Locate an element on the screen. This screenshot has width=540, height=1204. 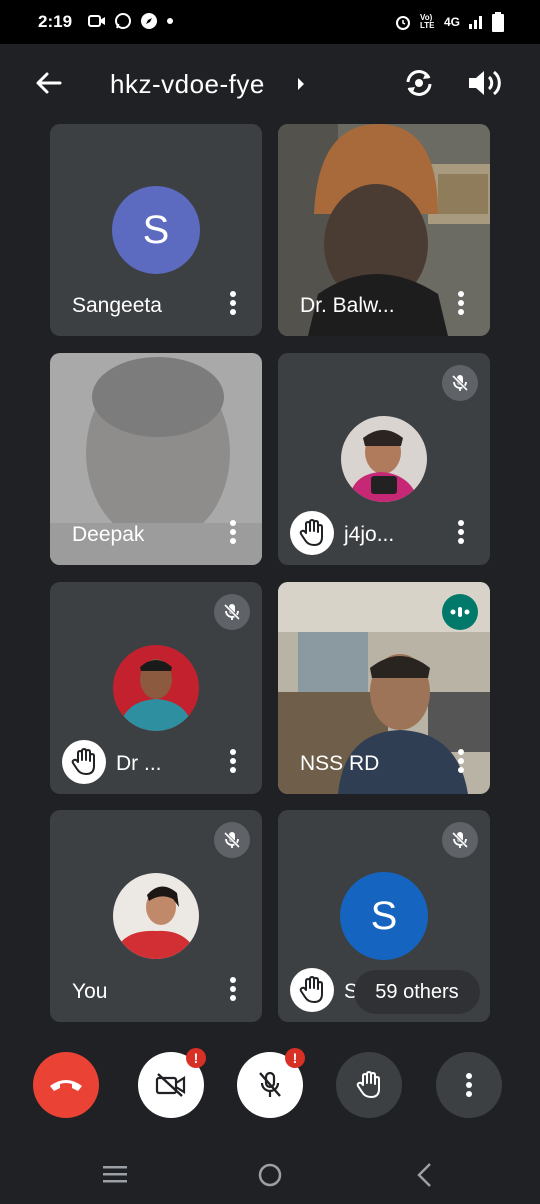
audio-levels-icon is located at coordinates (460, 612).